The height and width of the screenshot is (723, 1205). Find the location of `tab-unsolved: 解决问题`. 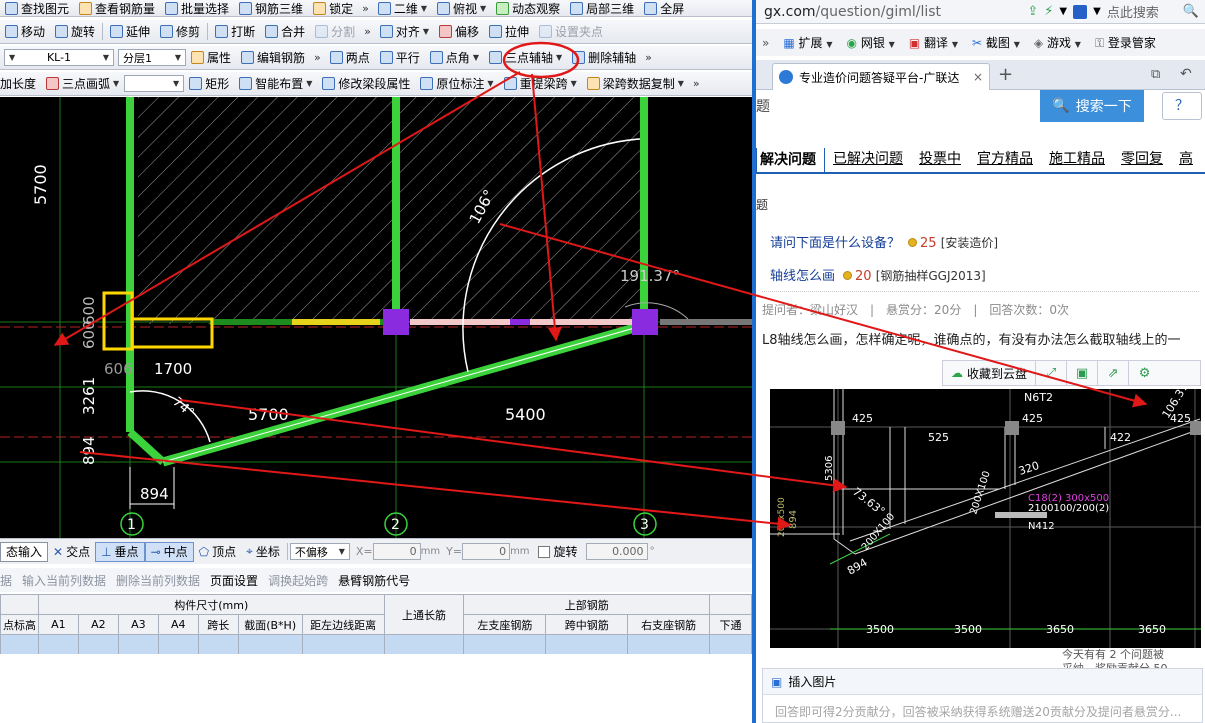

tab-unsolved: 解决问题 is located at coordinates (790, 160).